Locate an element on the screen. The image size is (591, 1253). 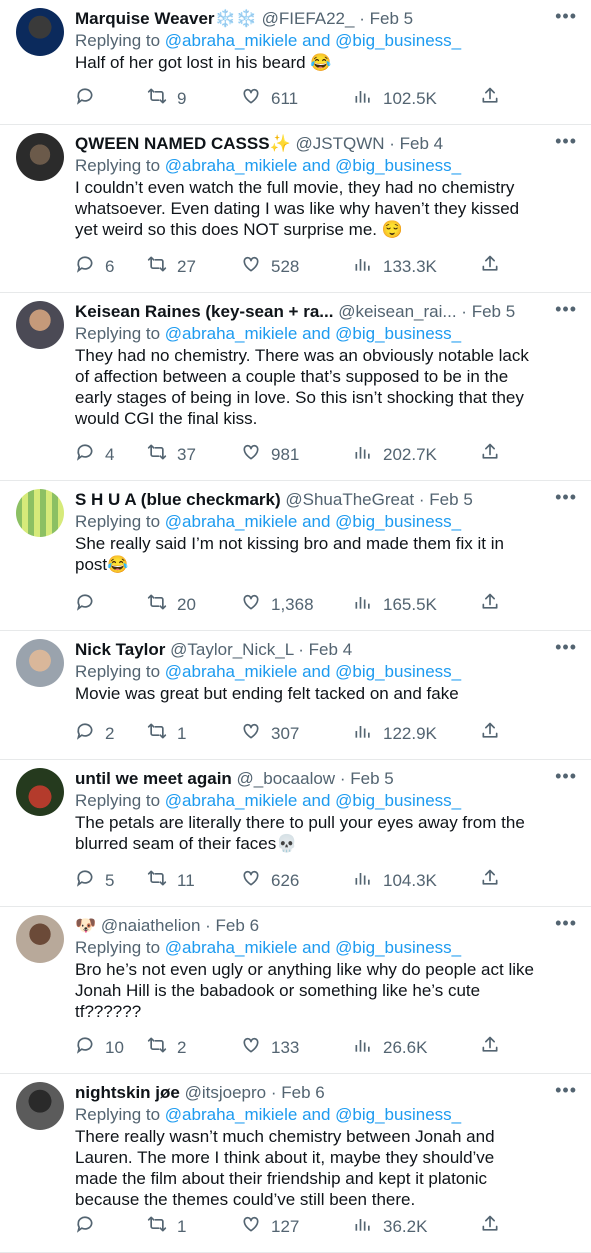
display-name: S H U A (blue checkmark) is located at coordinates (178, 499).